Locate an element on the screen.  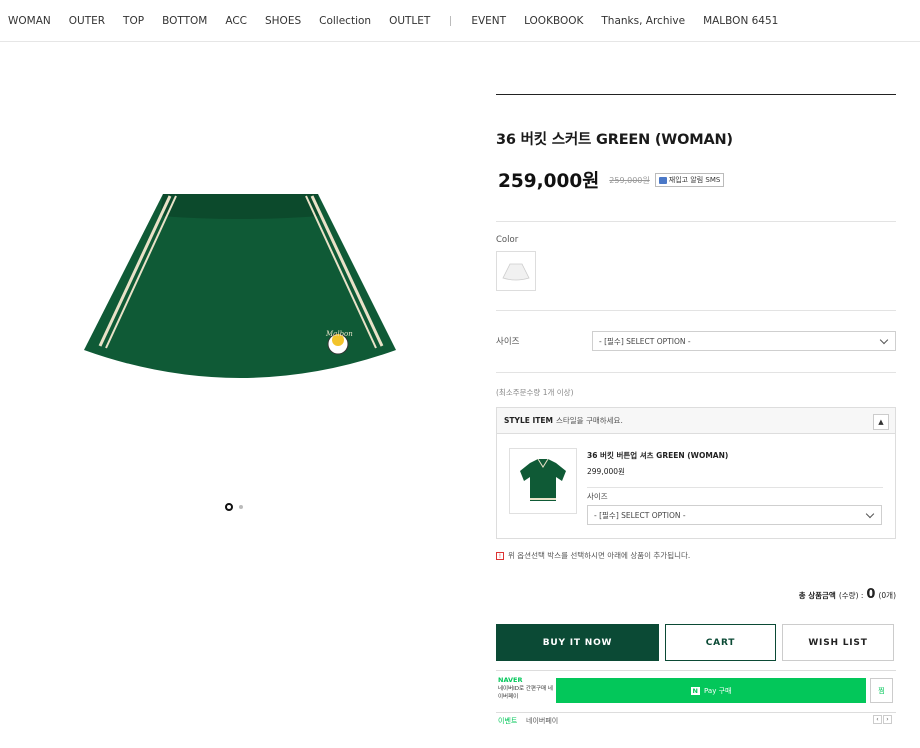
size-row: 사이즈 - [필수] SELECT OPTION - is located at coordinates (696, 341).